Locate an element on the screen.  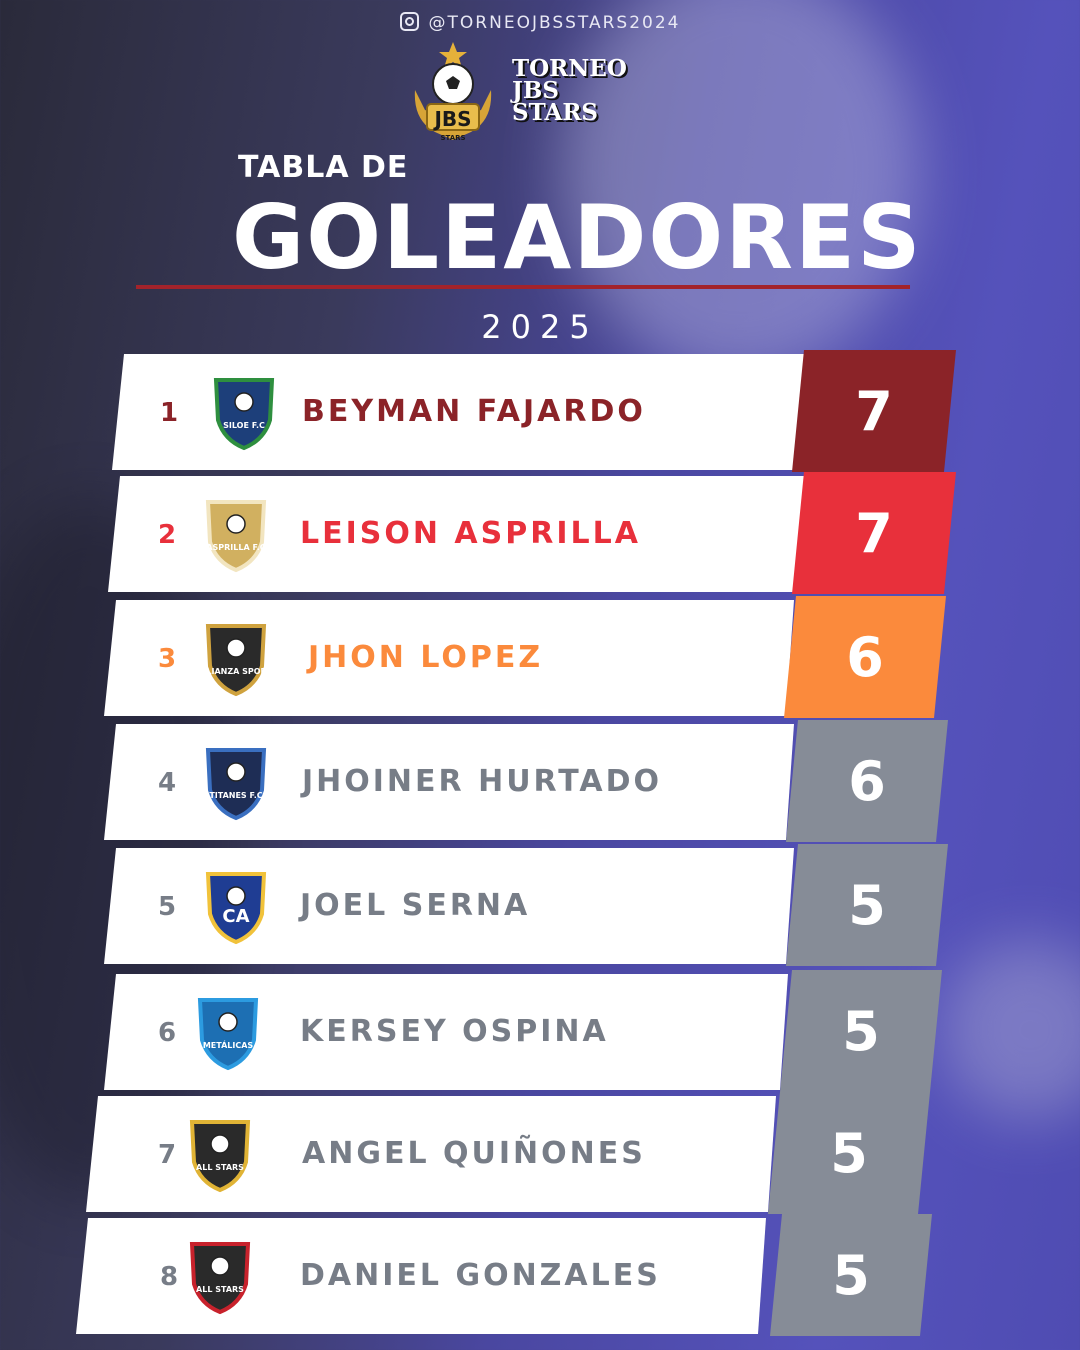
scorer-row: 3 ALIANZA SPORT JHON LOPEZ 6 is located at coordinates (525, 658).